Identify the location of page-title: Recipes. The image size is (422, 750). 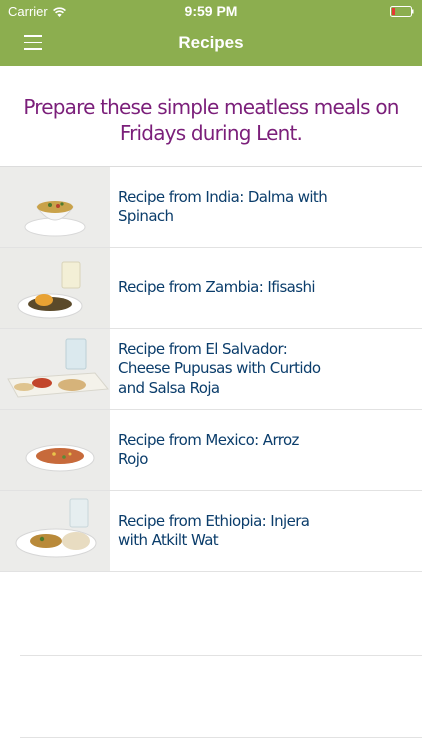
(211, 42).